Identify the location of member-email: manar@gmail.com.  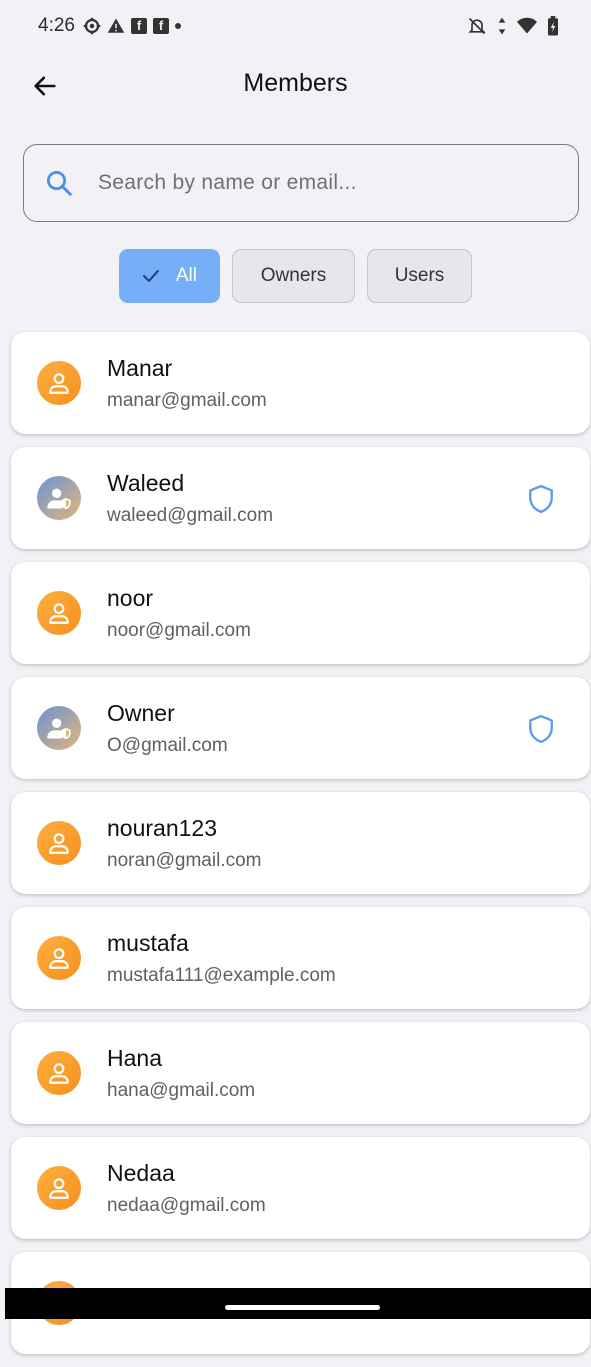
(187, 400).